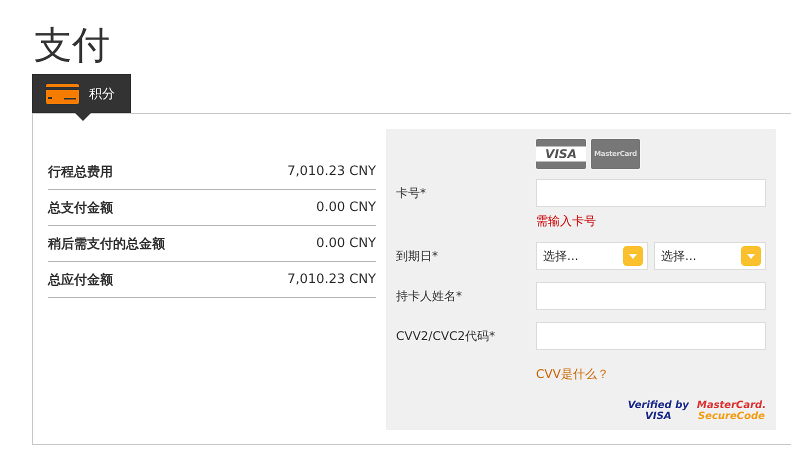  Describe the element at coordinates (106, 244) in the screenshot. I see `summary-label: 稍后需支付的总金额` at that location.